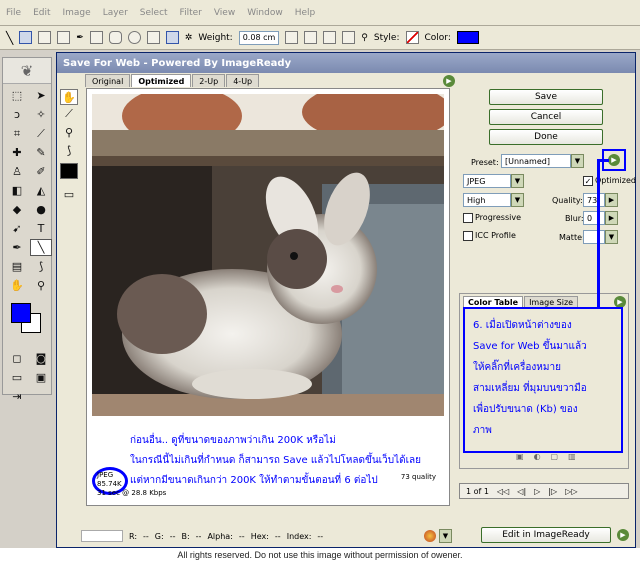 Image resolution: width=640 pixels, height=566 pixels. I want to click on zoom-select, so click(102, 536).